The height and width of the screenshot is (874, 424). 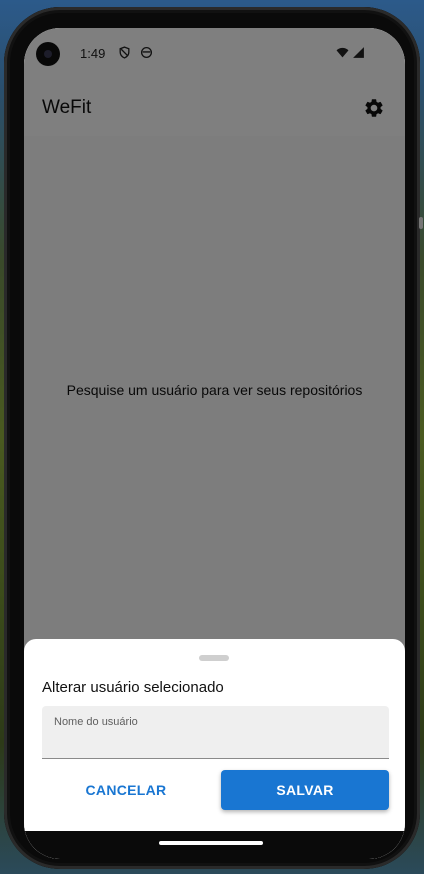 I want to click on save-button: SALVAR, so click(x=305, y=790).